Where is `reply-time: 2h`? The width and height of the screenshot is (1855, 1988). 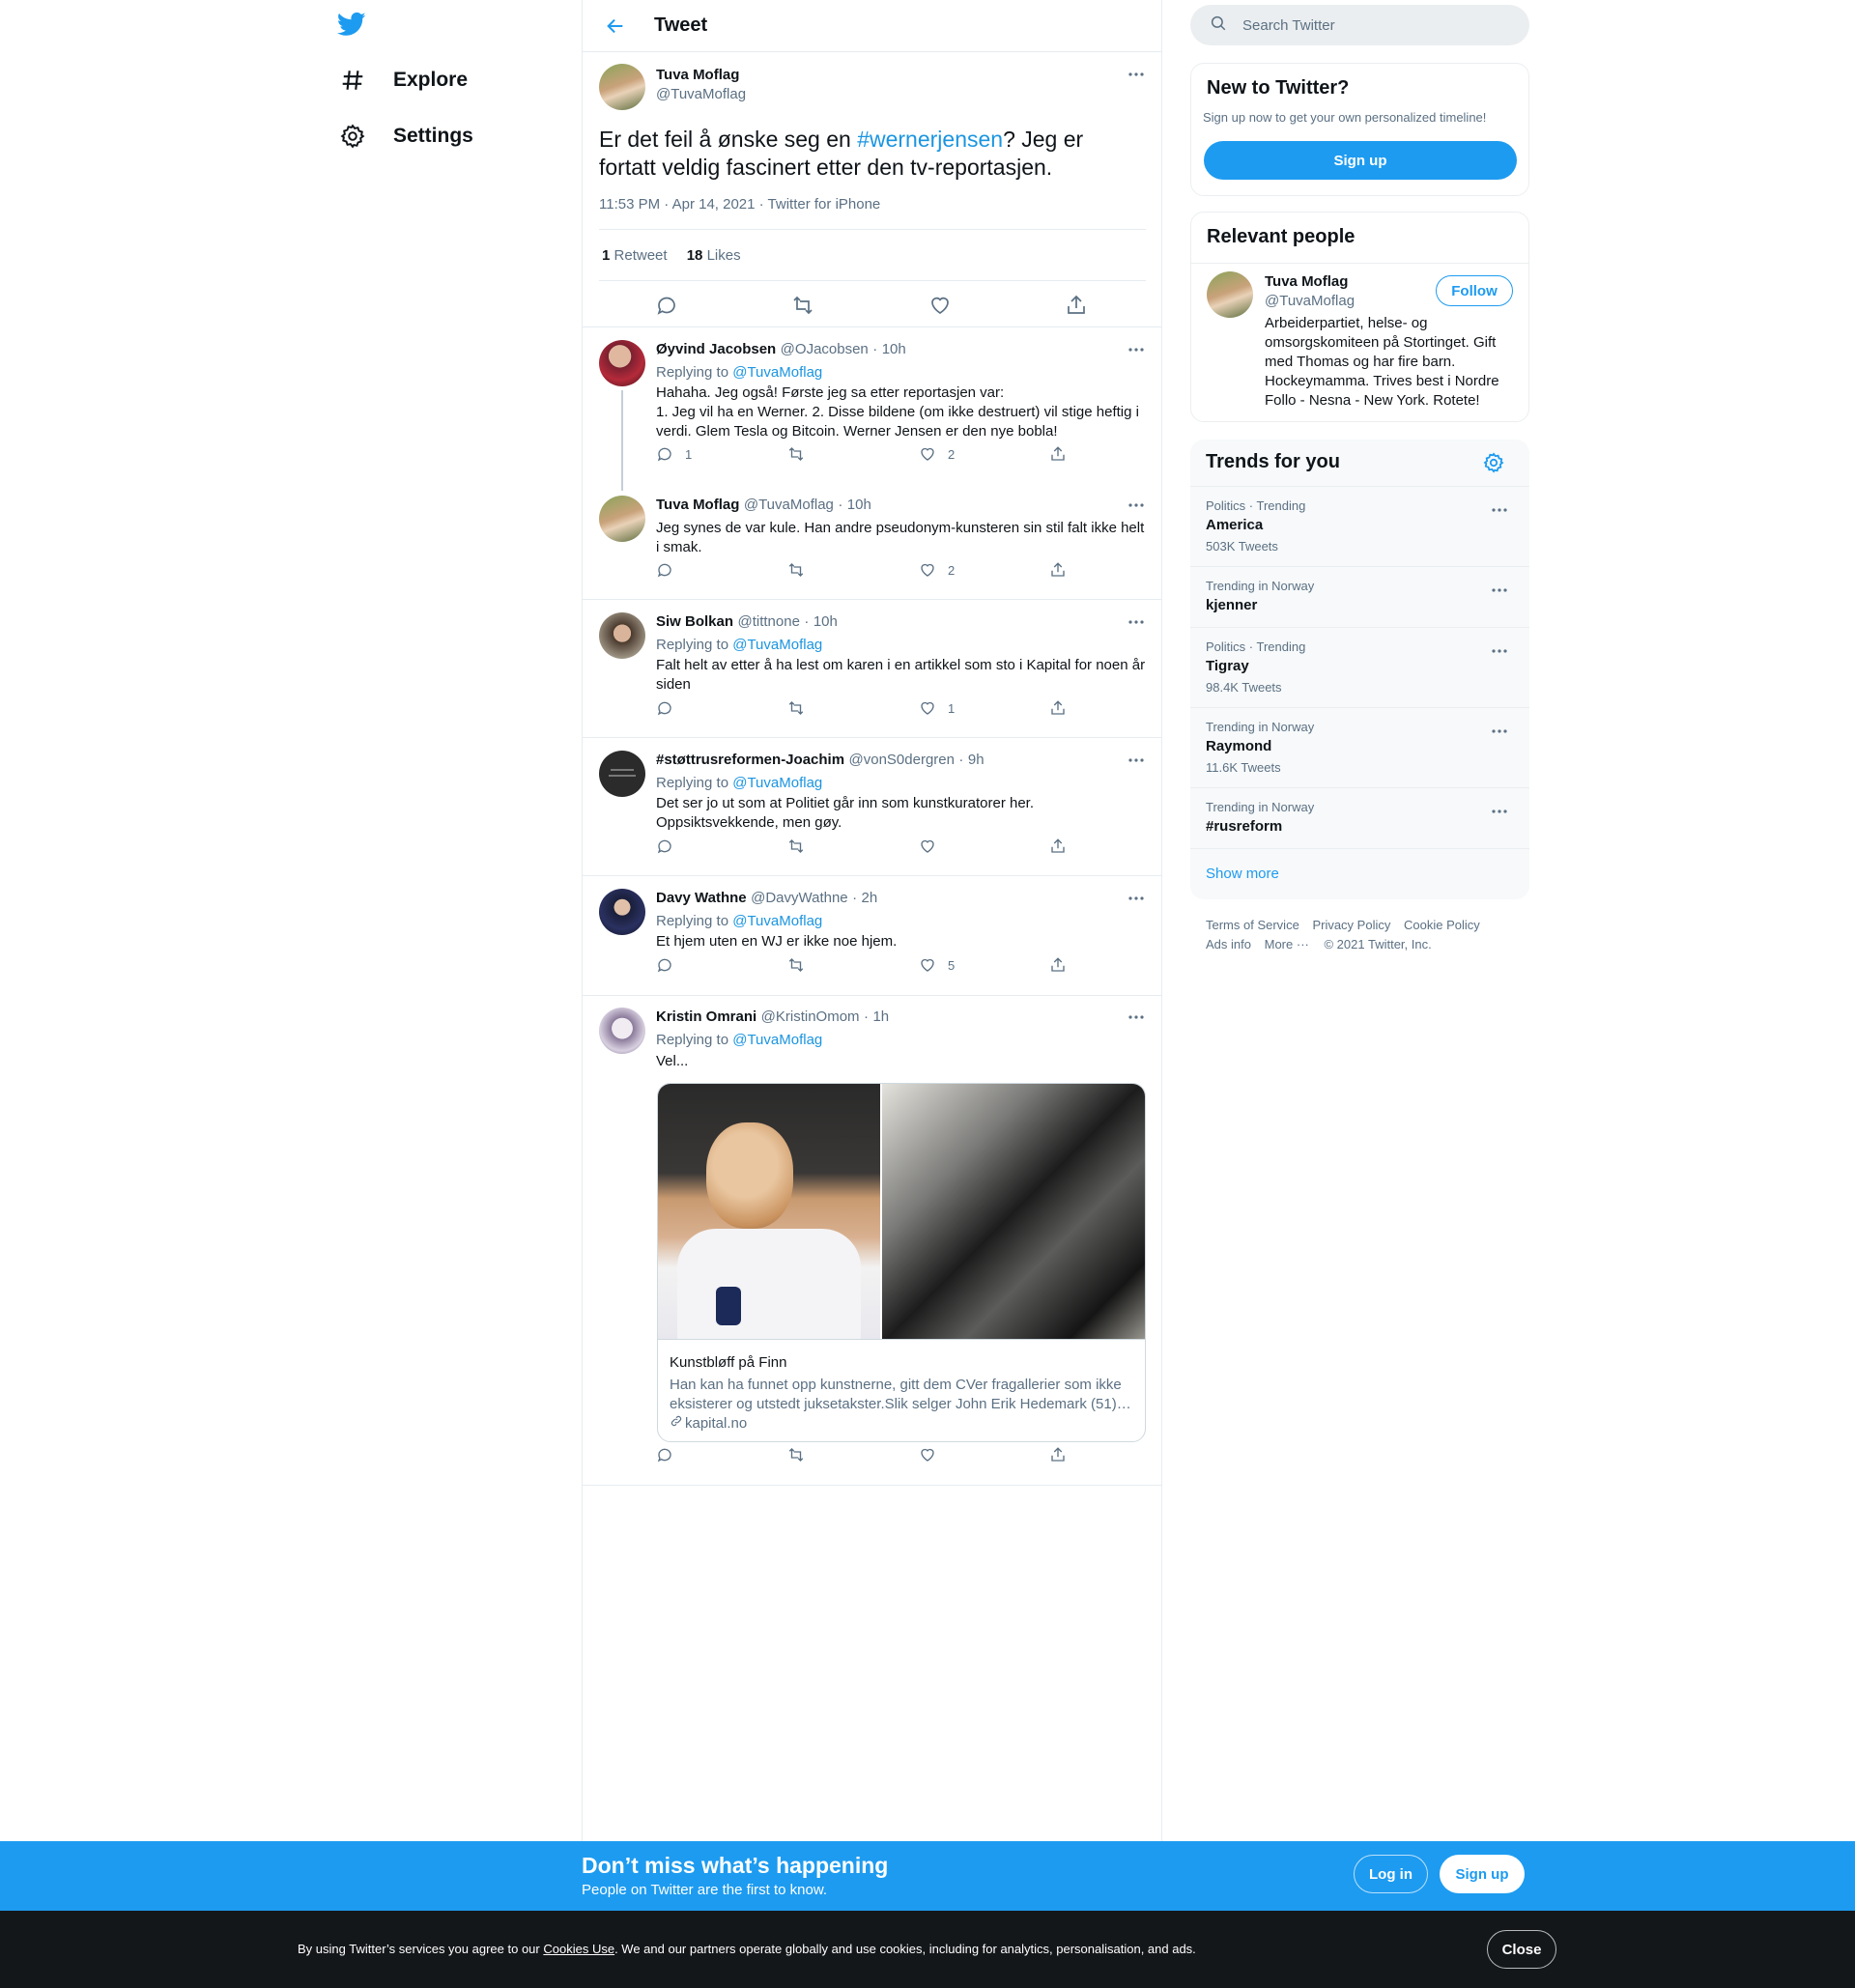 reply-time: 2h is located at coordinates (870, 898).